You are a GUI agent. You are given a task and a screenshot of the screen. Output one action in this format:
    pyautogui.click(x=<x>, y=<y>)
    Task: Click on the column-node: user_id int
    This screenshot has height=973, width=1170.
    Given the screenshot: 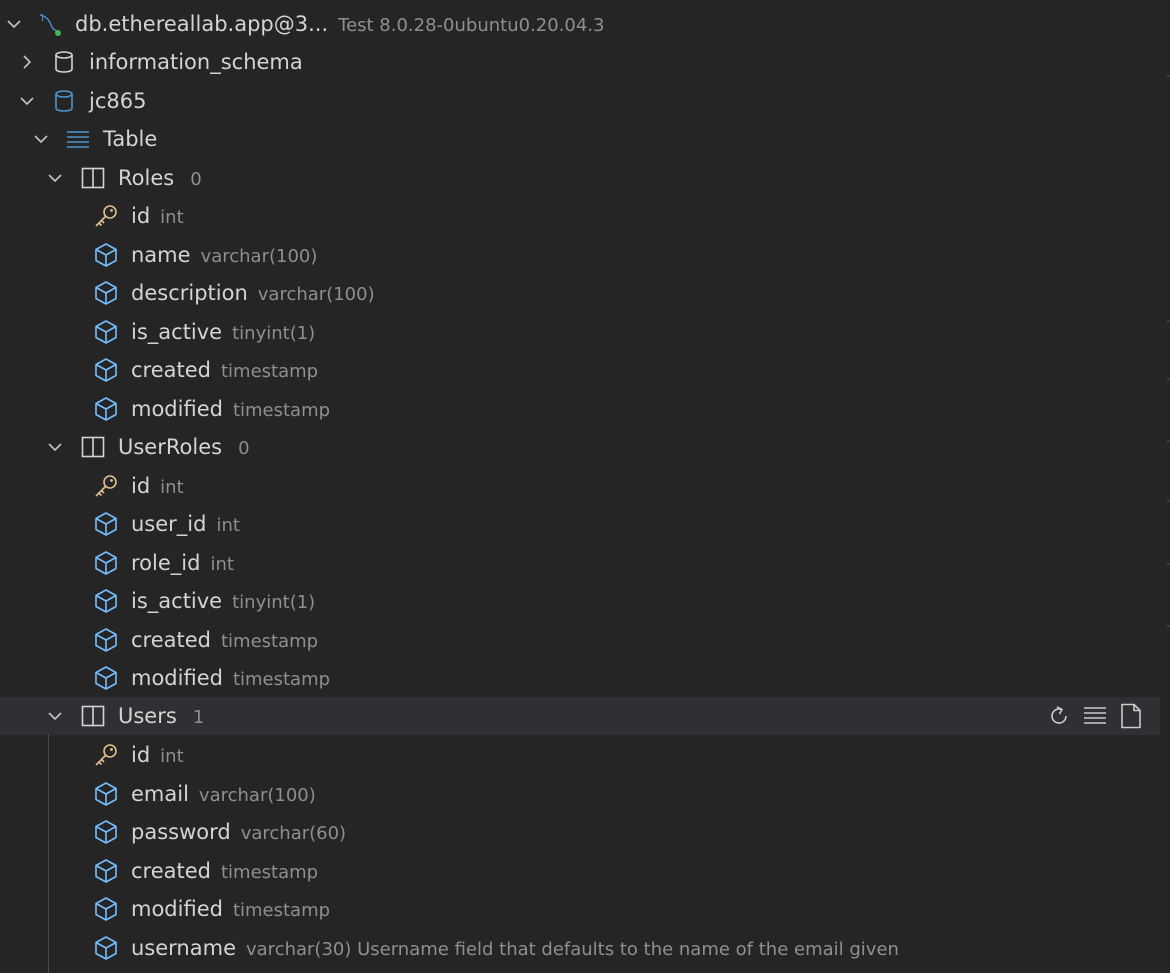 What is the action you would take?
    pyautogui.click(x=580, y=524)
    